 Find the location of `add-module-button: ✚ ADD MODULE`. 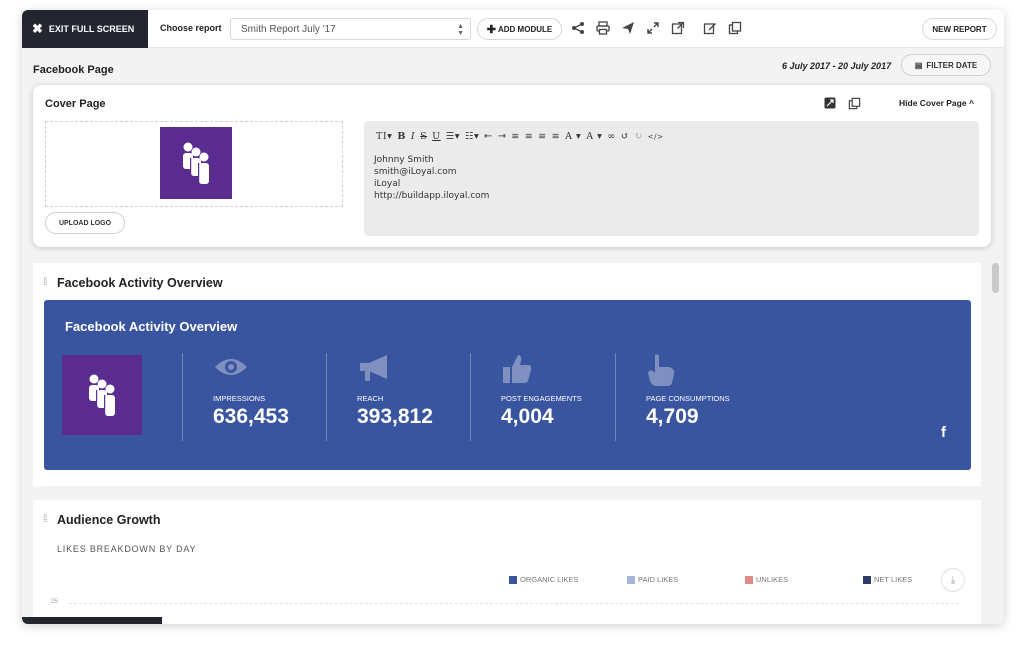

add-module-button: ✚ ADD MODULE is located at coordinates (519, 29).